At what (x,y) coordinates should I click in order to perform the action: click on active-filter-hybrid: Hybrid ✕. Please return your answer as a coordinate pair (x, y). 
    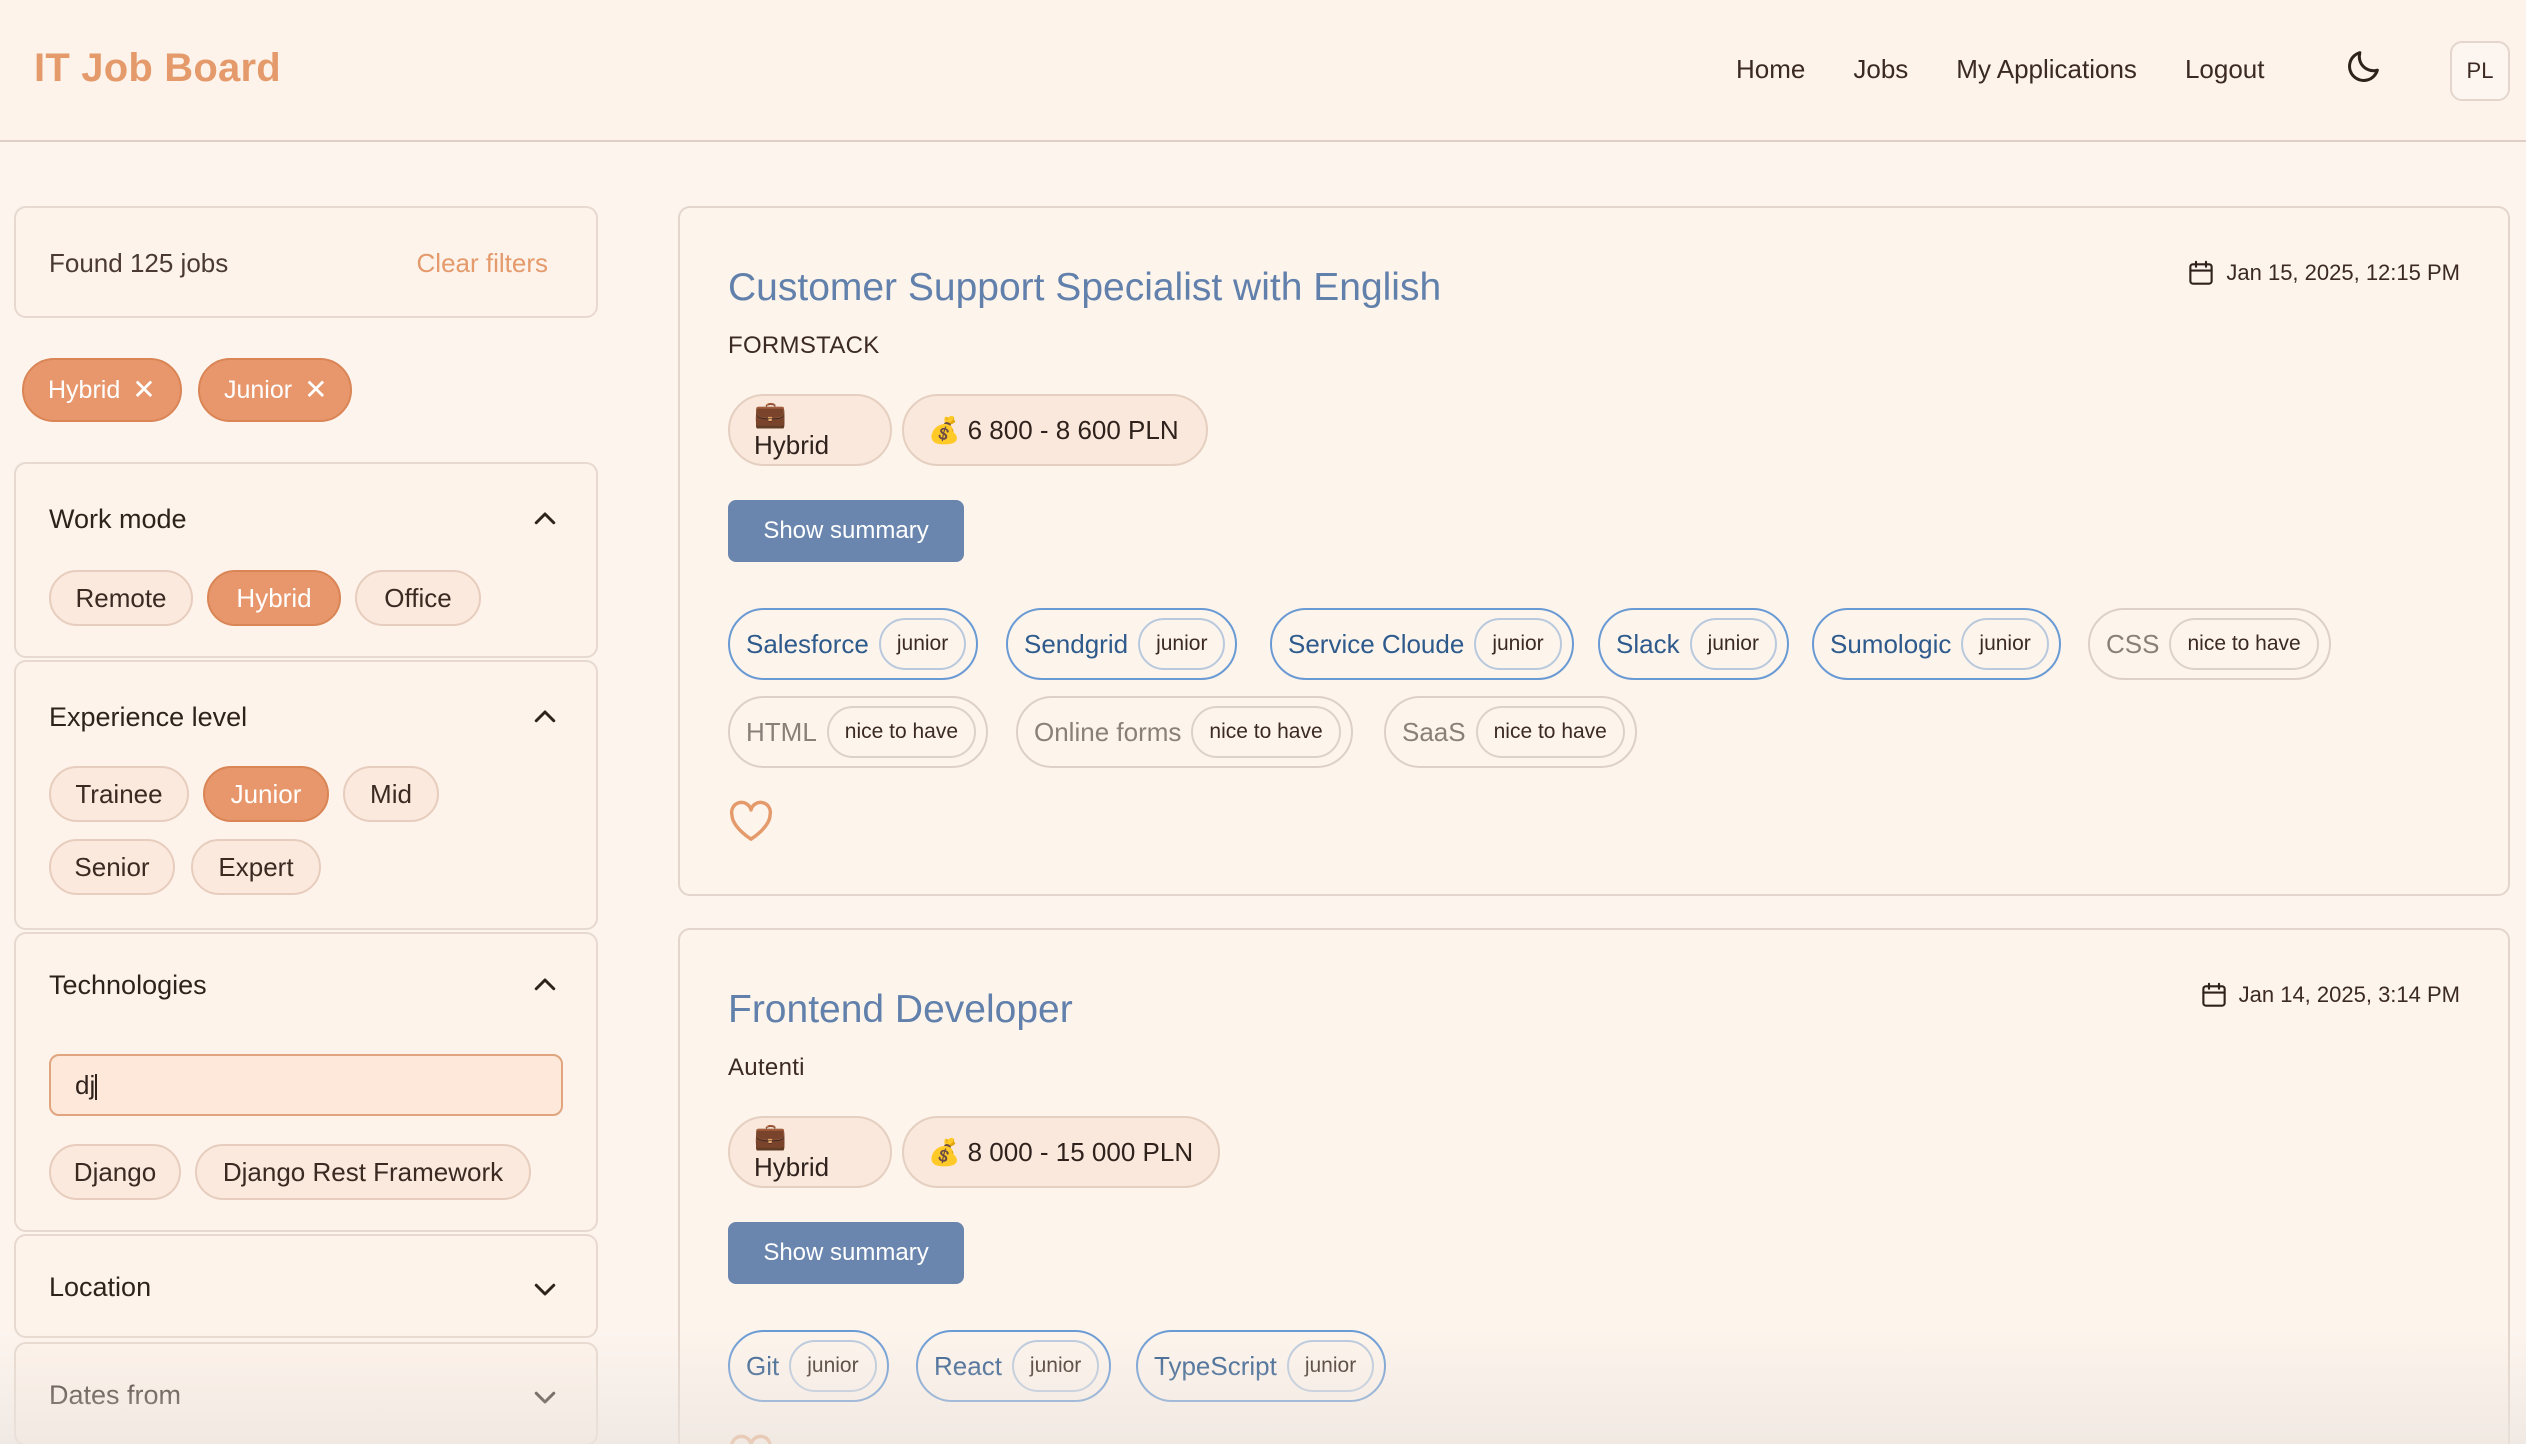
    Looking at the image, I should click on (102, 390).